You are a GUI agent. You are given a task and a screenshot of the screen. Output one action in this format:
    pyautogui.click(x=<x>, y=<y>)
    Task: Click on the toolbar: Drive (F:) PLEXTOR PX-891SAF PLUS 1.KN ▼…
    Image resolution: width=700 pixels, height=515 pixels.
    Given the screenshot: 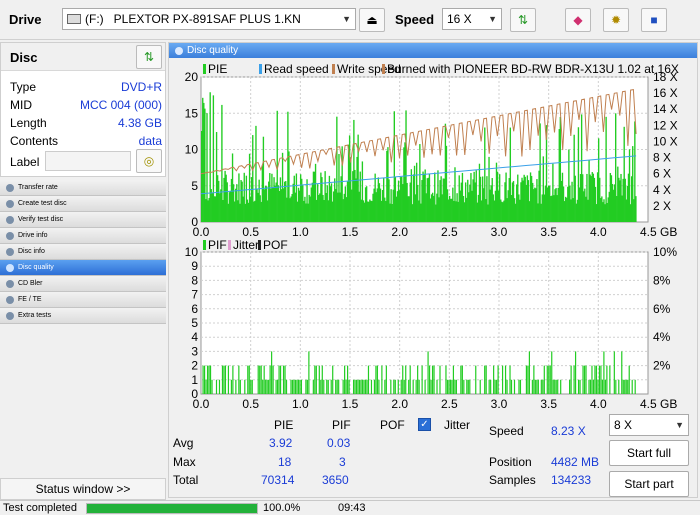 What is the action you would take?
    pyautogui.click(x=350, y=20)
    